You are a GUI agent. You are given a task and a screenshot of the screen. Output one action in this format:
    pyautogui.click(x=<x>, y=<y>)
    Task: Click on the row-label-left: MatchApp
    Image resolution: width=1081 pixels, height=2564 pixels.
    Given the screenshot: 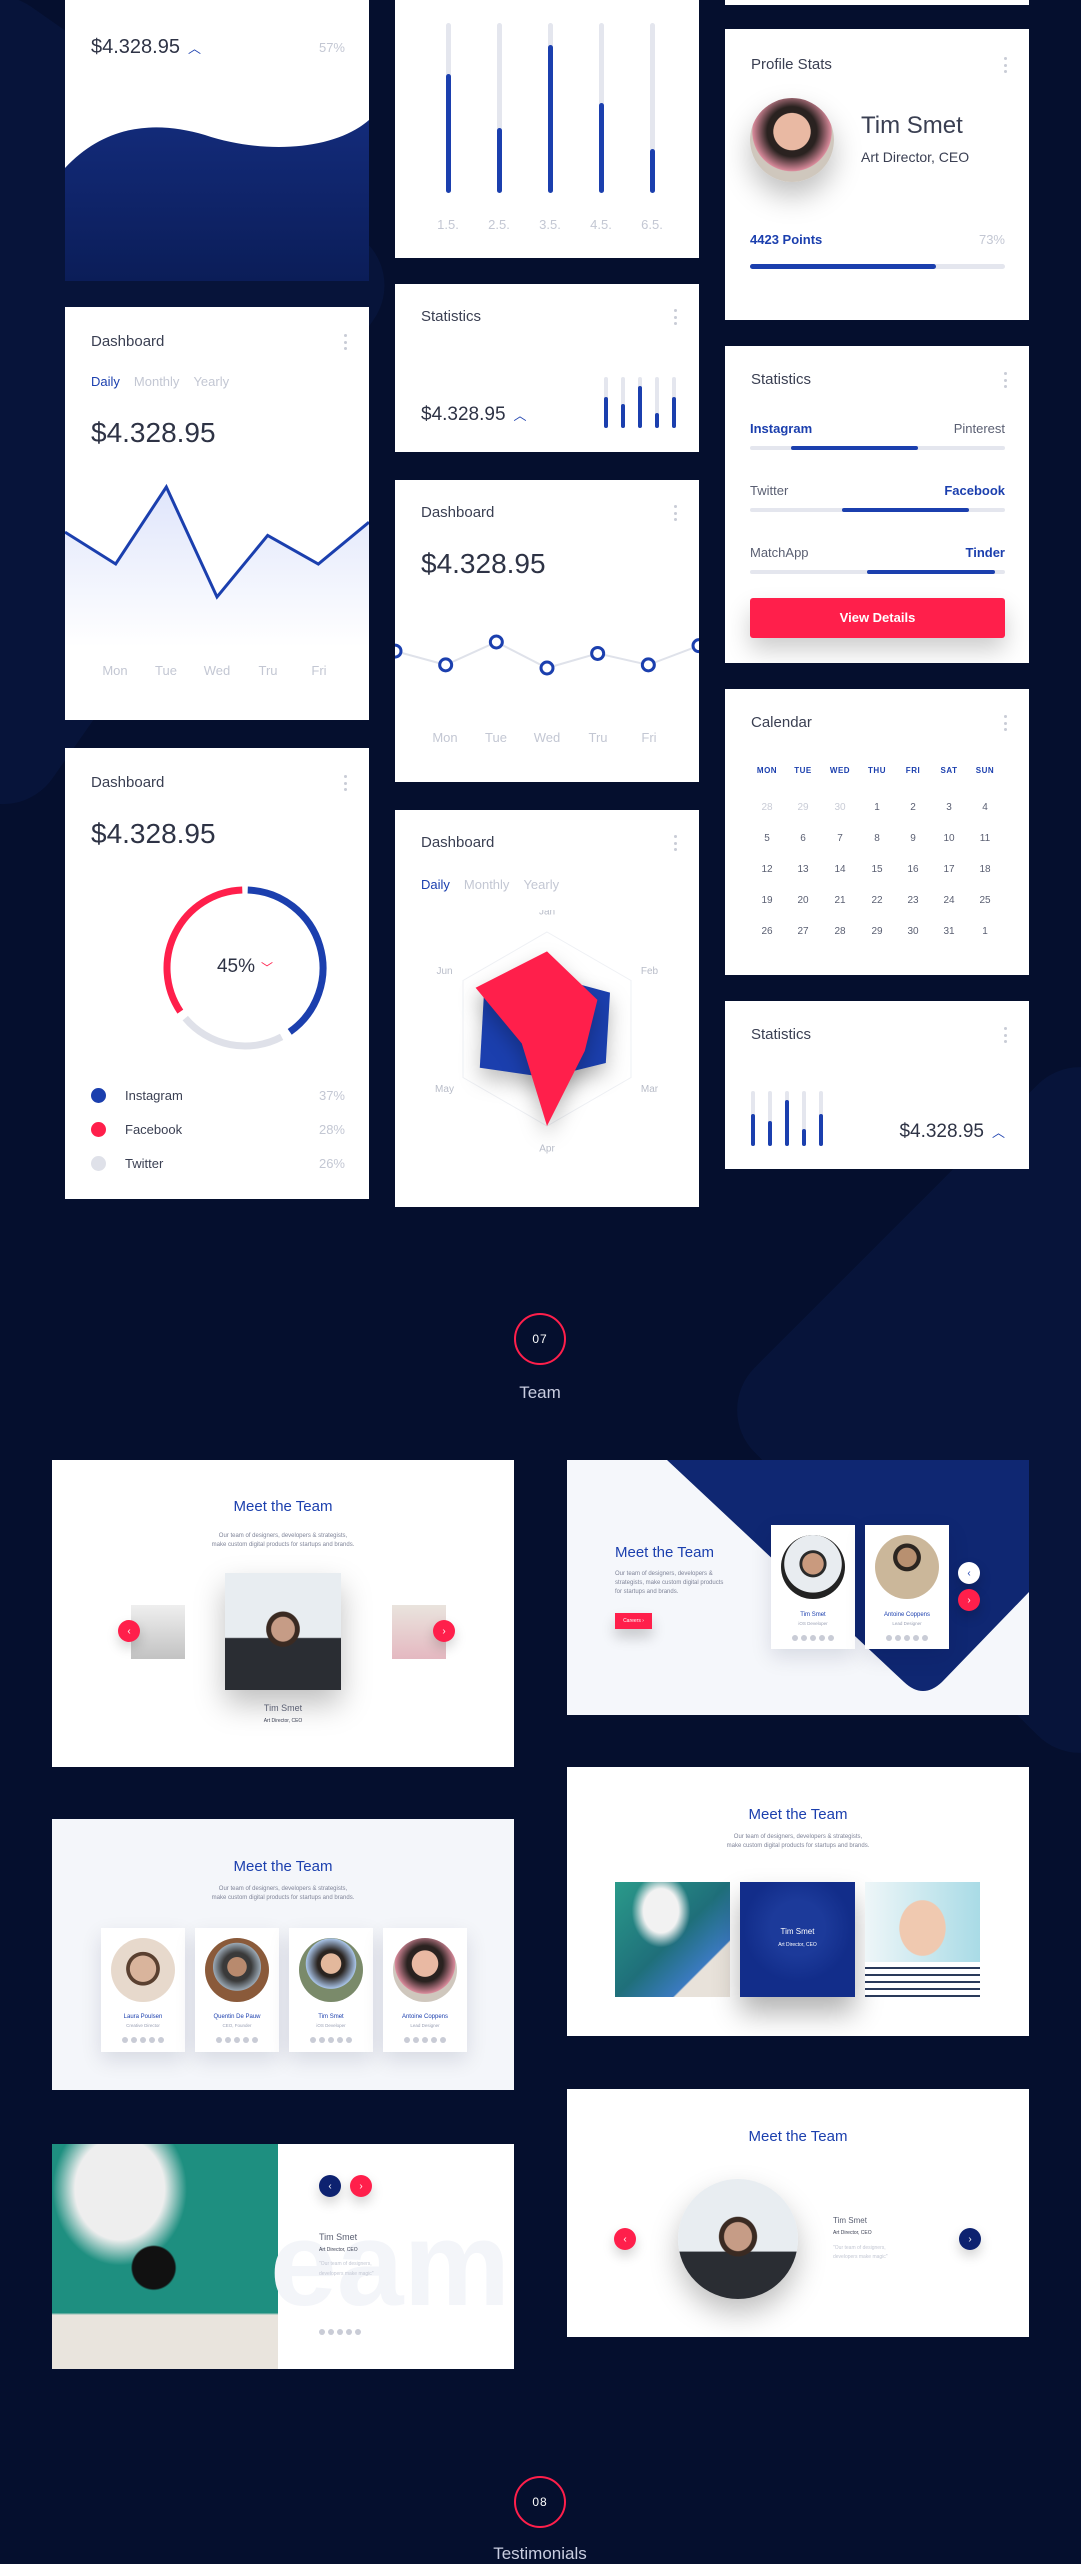 What is the action you would take?
    pyautogui.click(x=779, y=552)
    